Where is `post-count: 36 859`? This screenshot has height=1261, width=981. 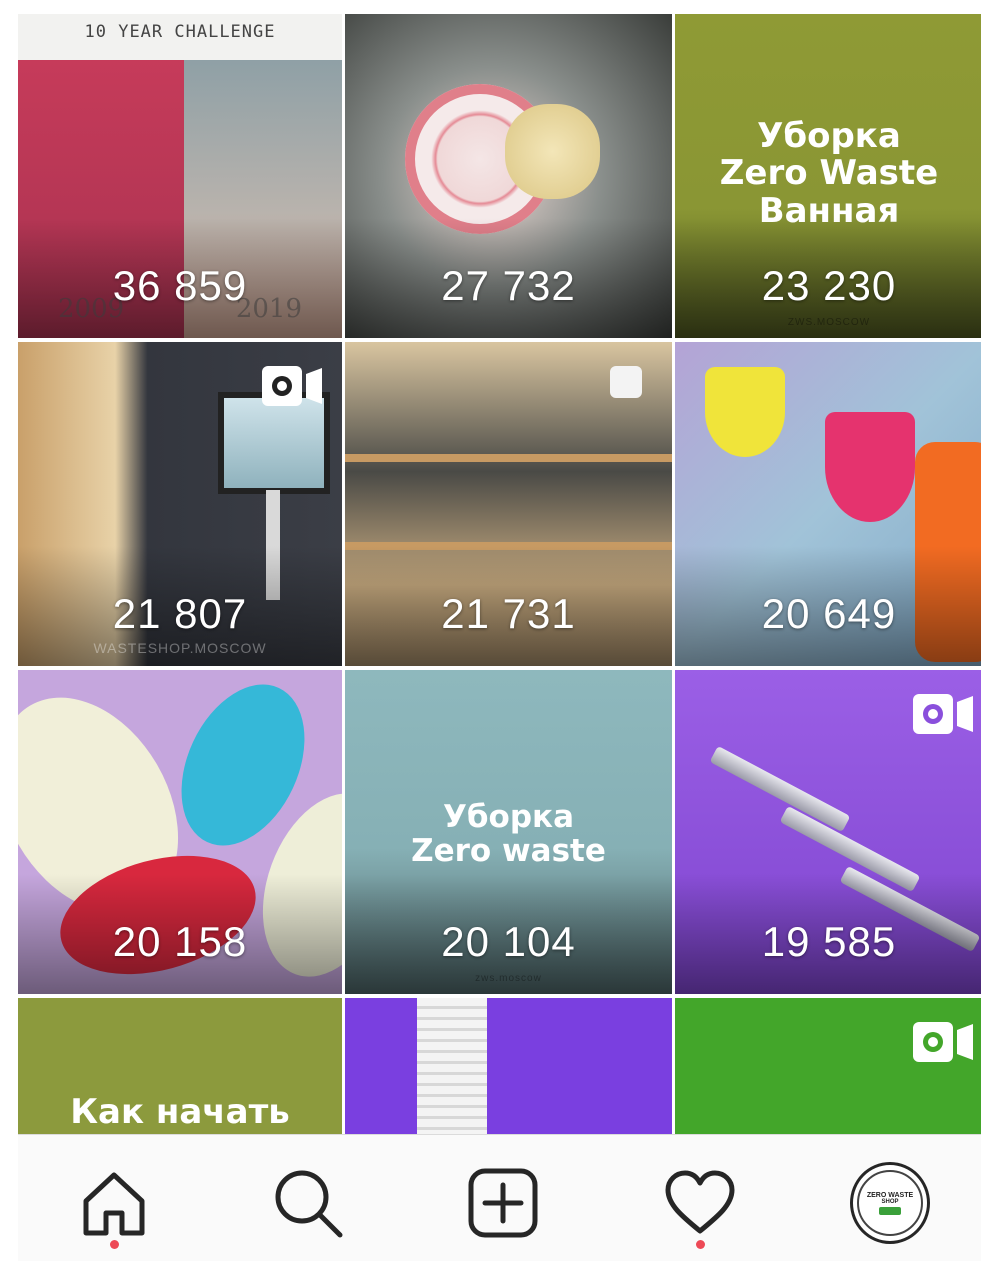 post-count: 36 859 is located at coordinates (180, 285).